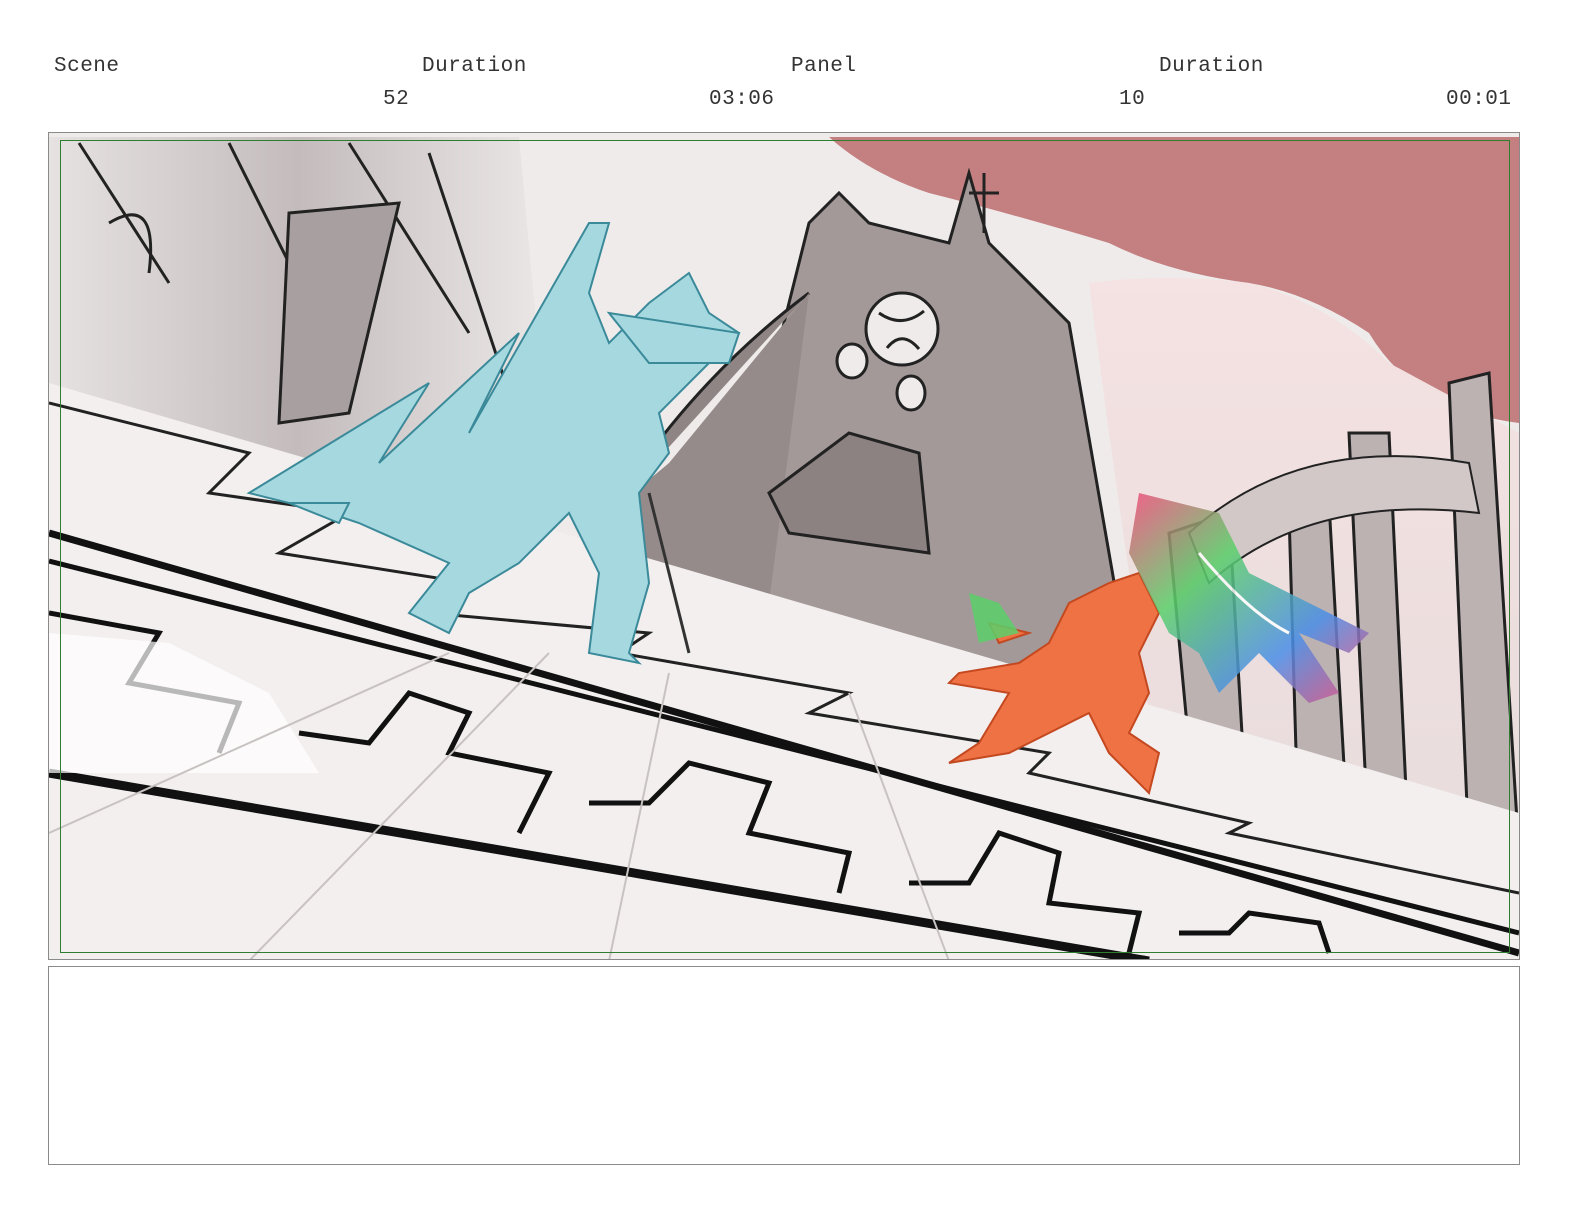  I want to click on panel-number: 10, so click(1132, 99).